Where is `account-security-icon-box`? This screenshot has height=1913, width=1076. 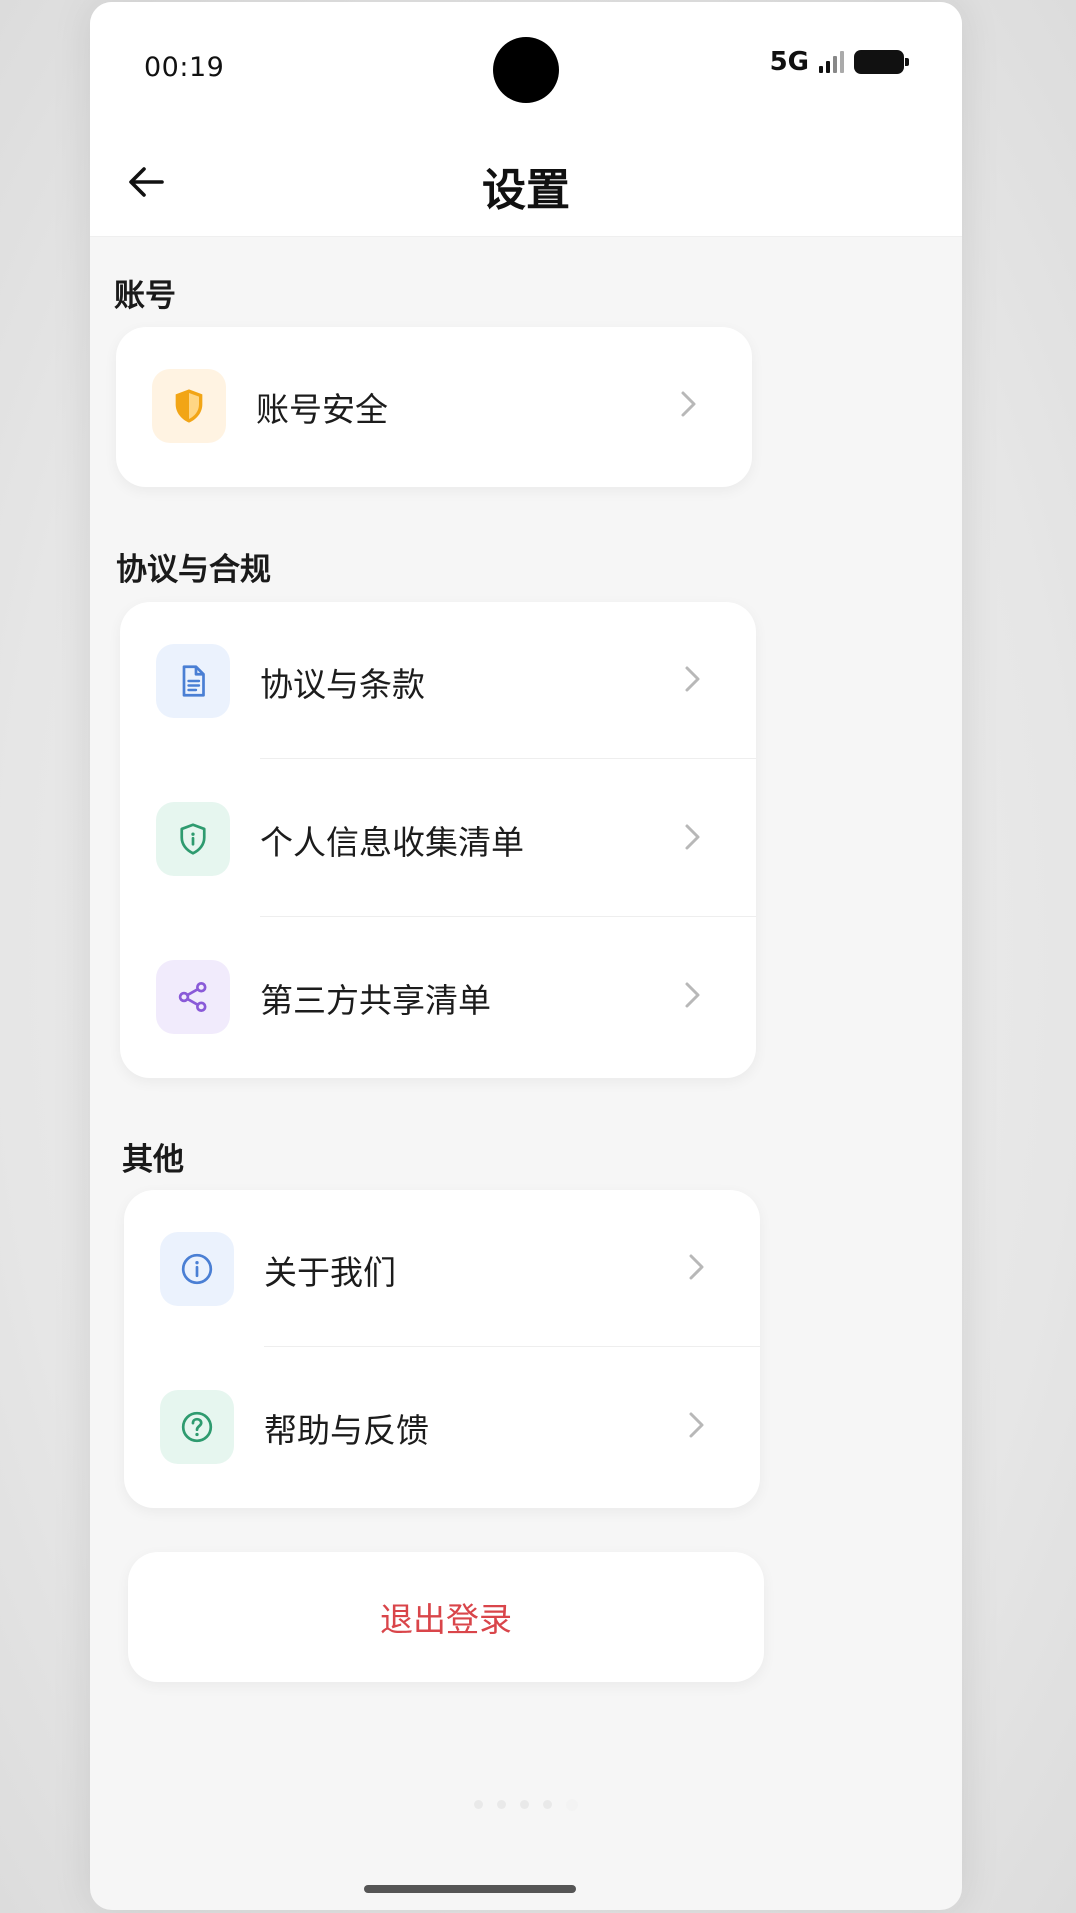
account-security-icon-box is located at coordinates (189, 406).